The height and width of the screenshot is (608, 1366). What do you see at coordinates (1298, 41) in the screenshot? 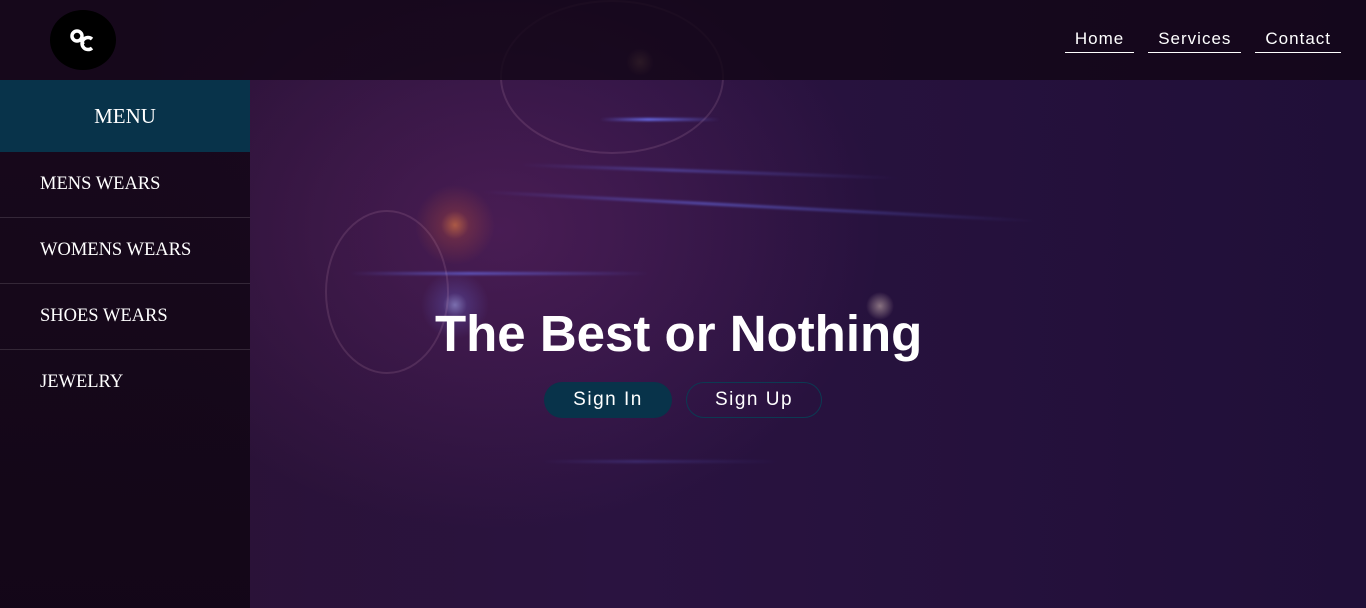
I see `nav-contact-link: Contact` at bounding box center [1298, 41].